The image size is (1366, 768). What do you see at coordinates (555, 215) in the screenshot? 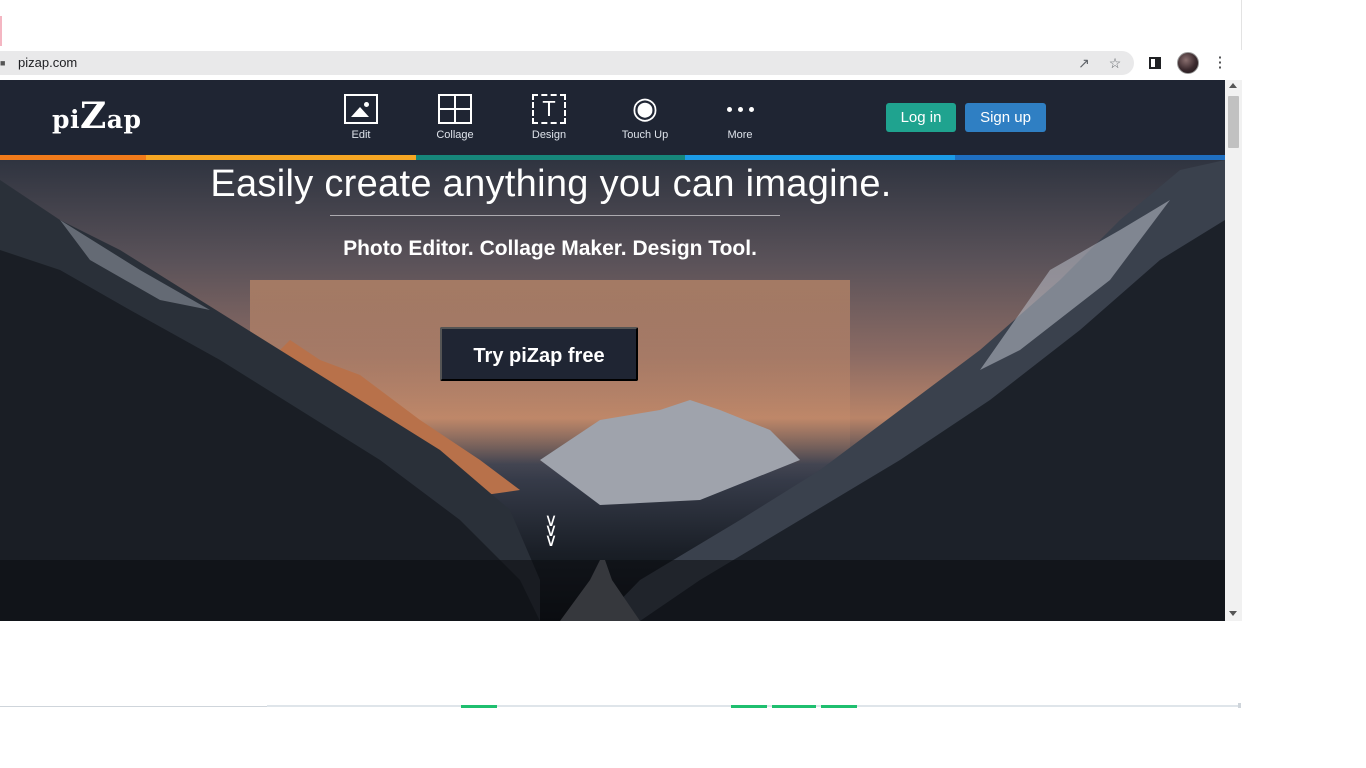
I see `hero-divider` at bounding box center [555, 215].